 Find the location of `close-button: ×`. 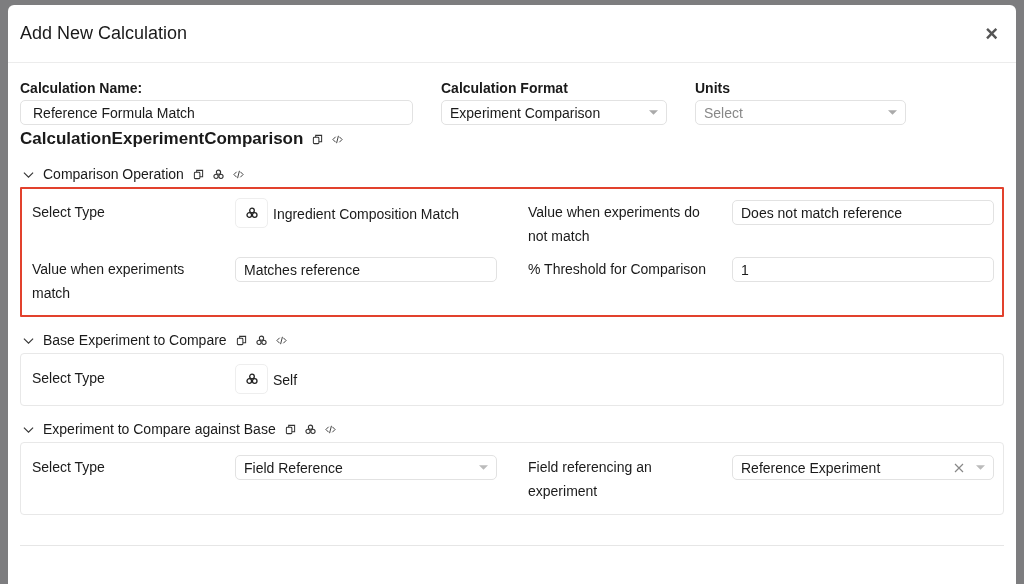

close-button: × is located at coordinates (991, 33).